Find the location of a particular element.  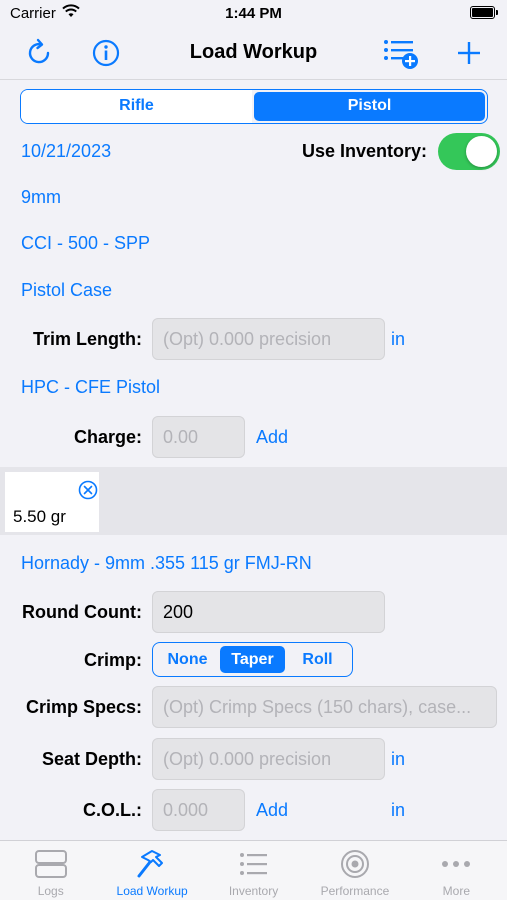

toggle-knob is located at coordinates (481, 151).